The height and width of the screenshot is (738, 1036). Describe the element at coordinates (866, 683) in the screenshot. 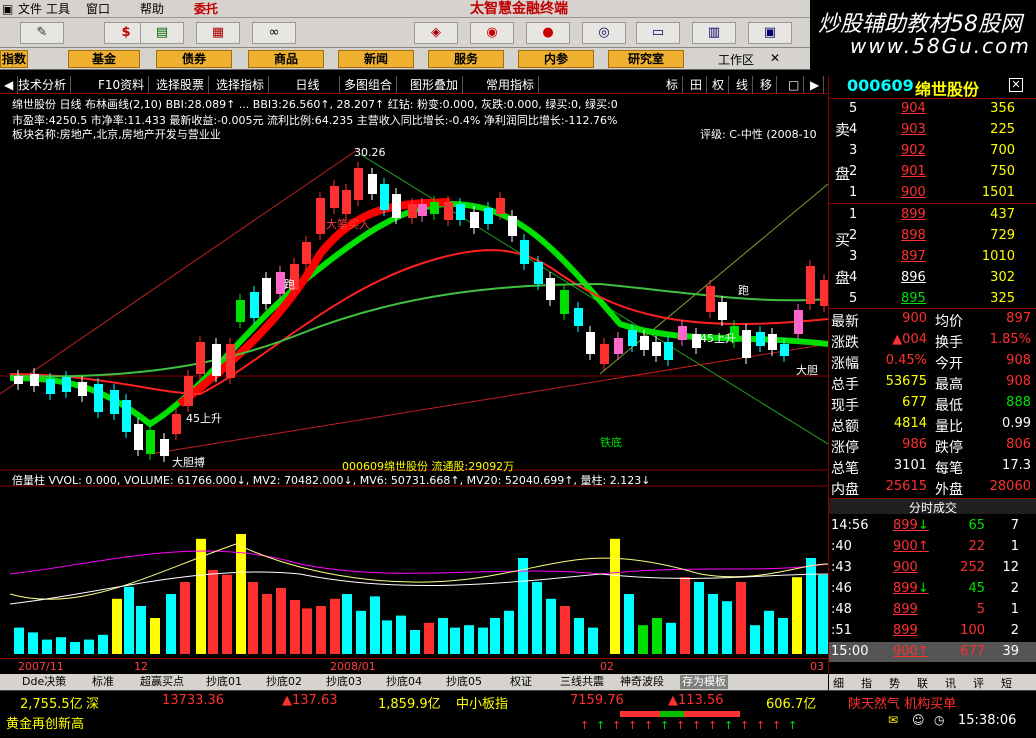

I see `ticks-tab: 指` at that location.